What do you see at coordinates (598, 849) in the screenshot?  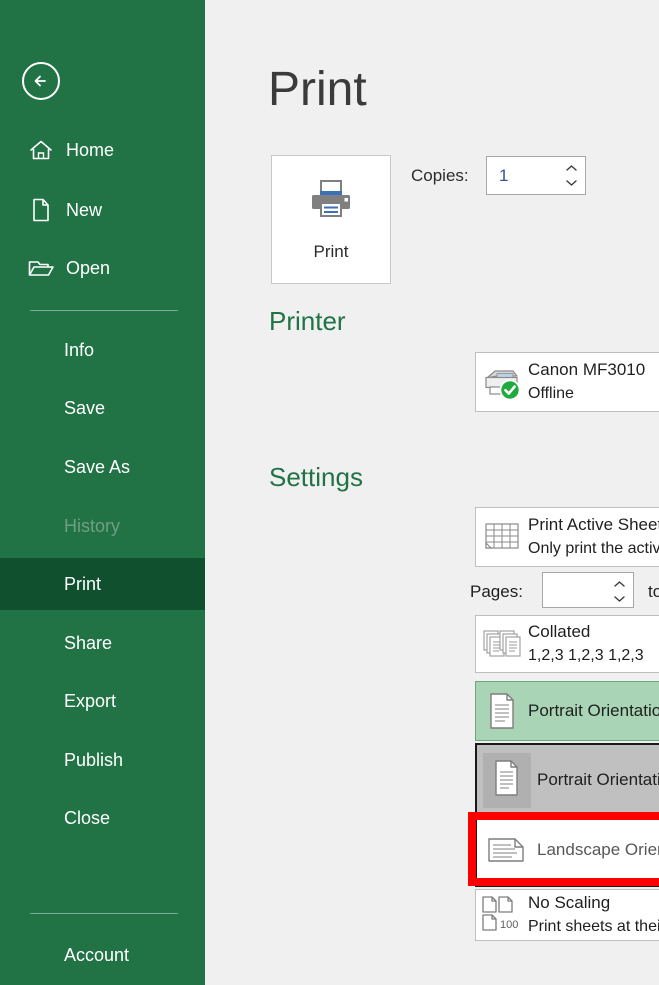 I see `dropdown-option-label: Landscape Orientation` at bounding box center [598, 849].